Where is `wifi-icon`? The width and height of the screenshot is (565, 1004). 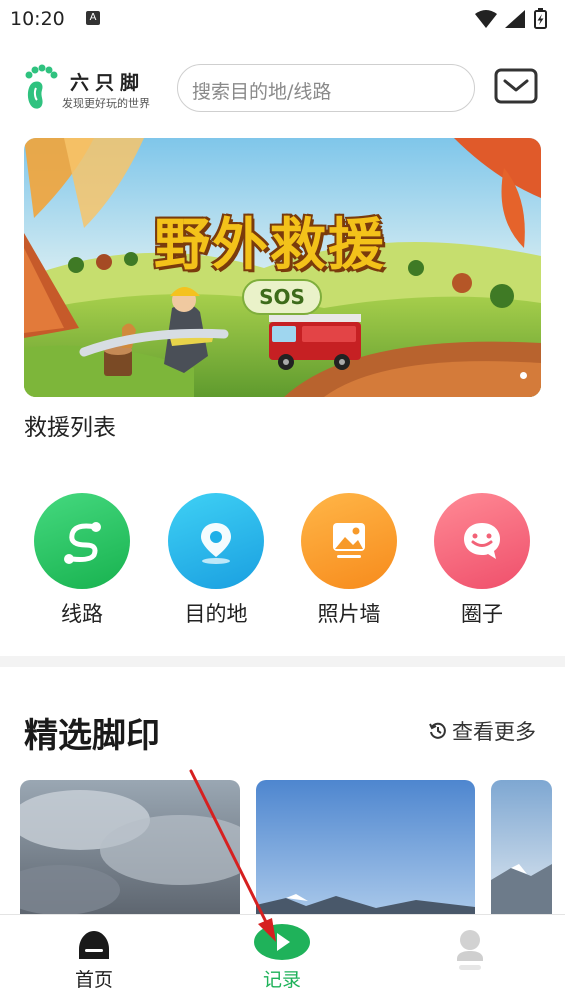
wifi-icon is located at coordinates (486, 19).